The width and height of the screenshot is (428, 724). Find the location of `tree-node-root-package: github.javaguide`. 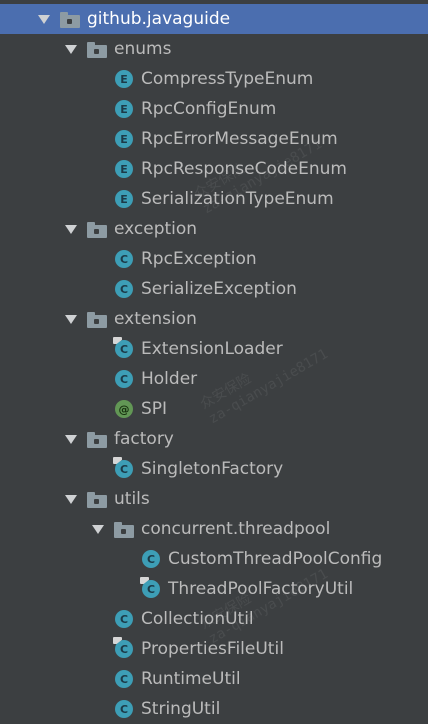

tree-node-root-package: github.javaguide is located at coordinates (214, 19).